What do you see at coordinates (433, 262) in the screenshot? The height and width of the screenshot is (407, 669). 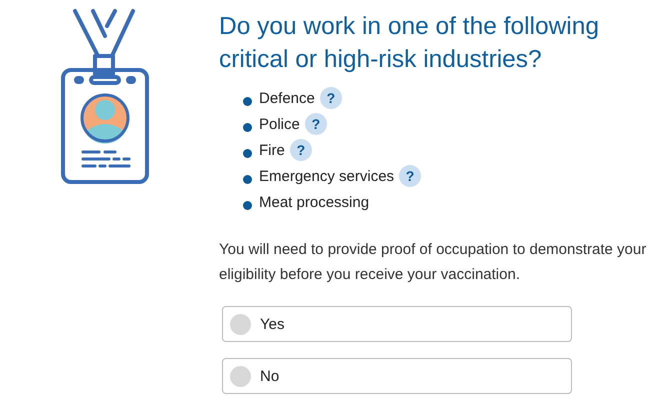 I see `proof-note: You will need to provide proof of occupation to demonstrate your eligibility before you receive your vaccination.` at bounding box center [433, 262].